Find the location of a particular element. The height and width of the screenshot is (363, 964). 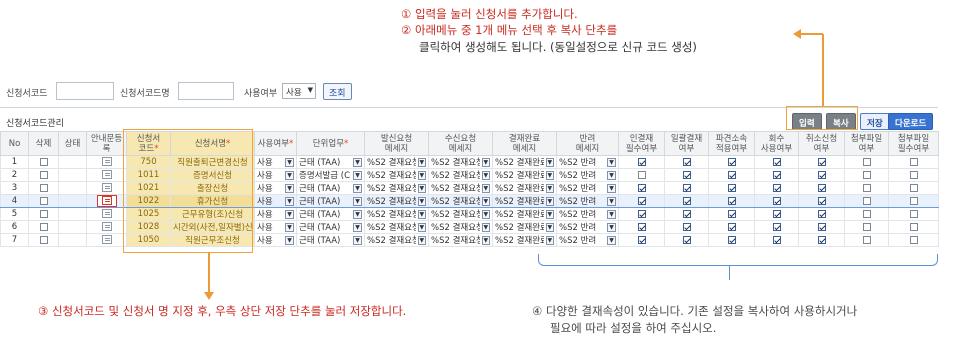

name-input is located at coordinates (206, 91).